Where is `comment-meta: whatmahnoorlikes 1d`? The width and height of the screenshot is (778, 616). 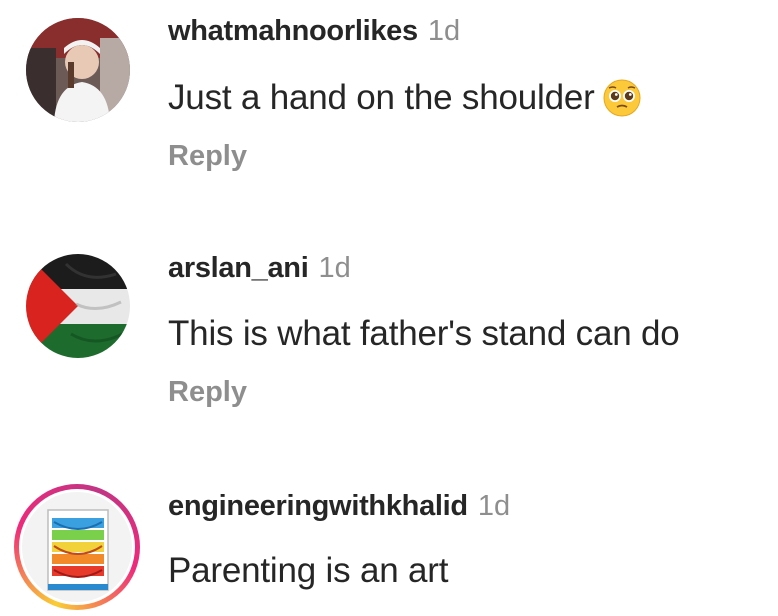 comment-meta: whatmahnoorlikes 1d is located at coordinates (314, 31).